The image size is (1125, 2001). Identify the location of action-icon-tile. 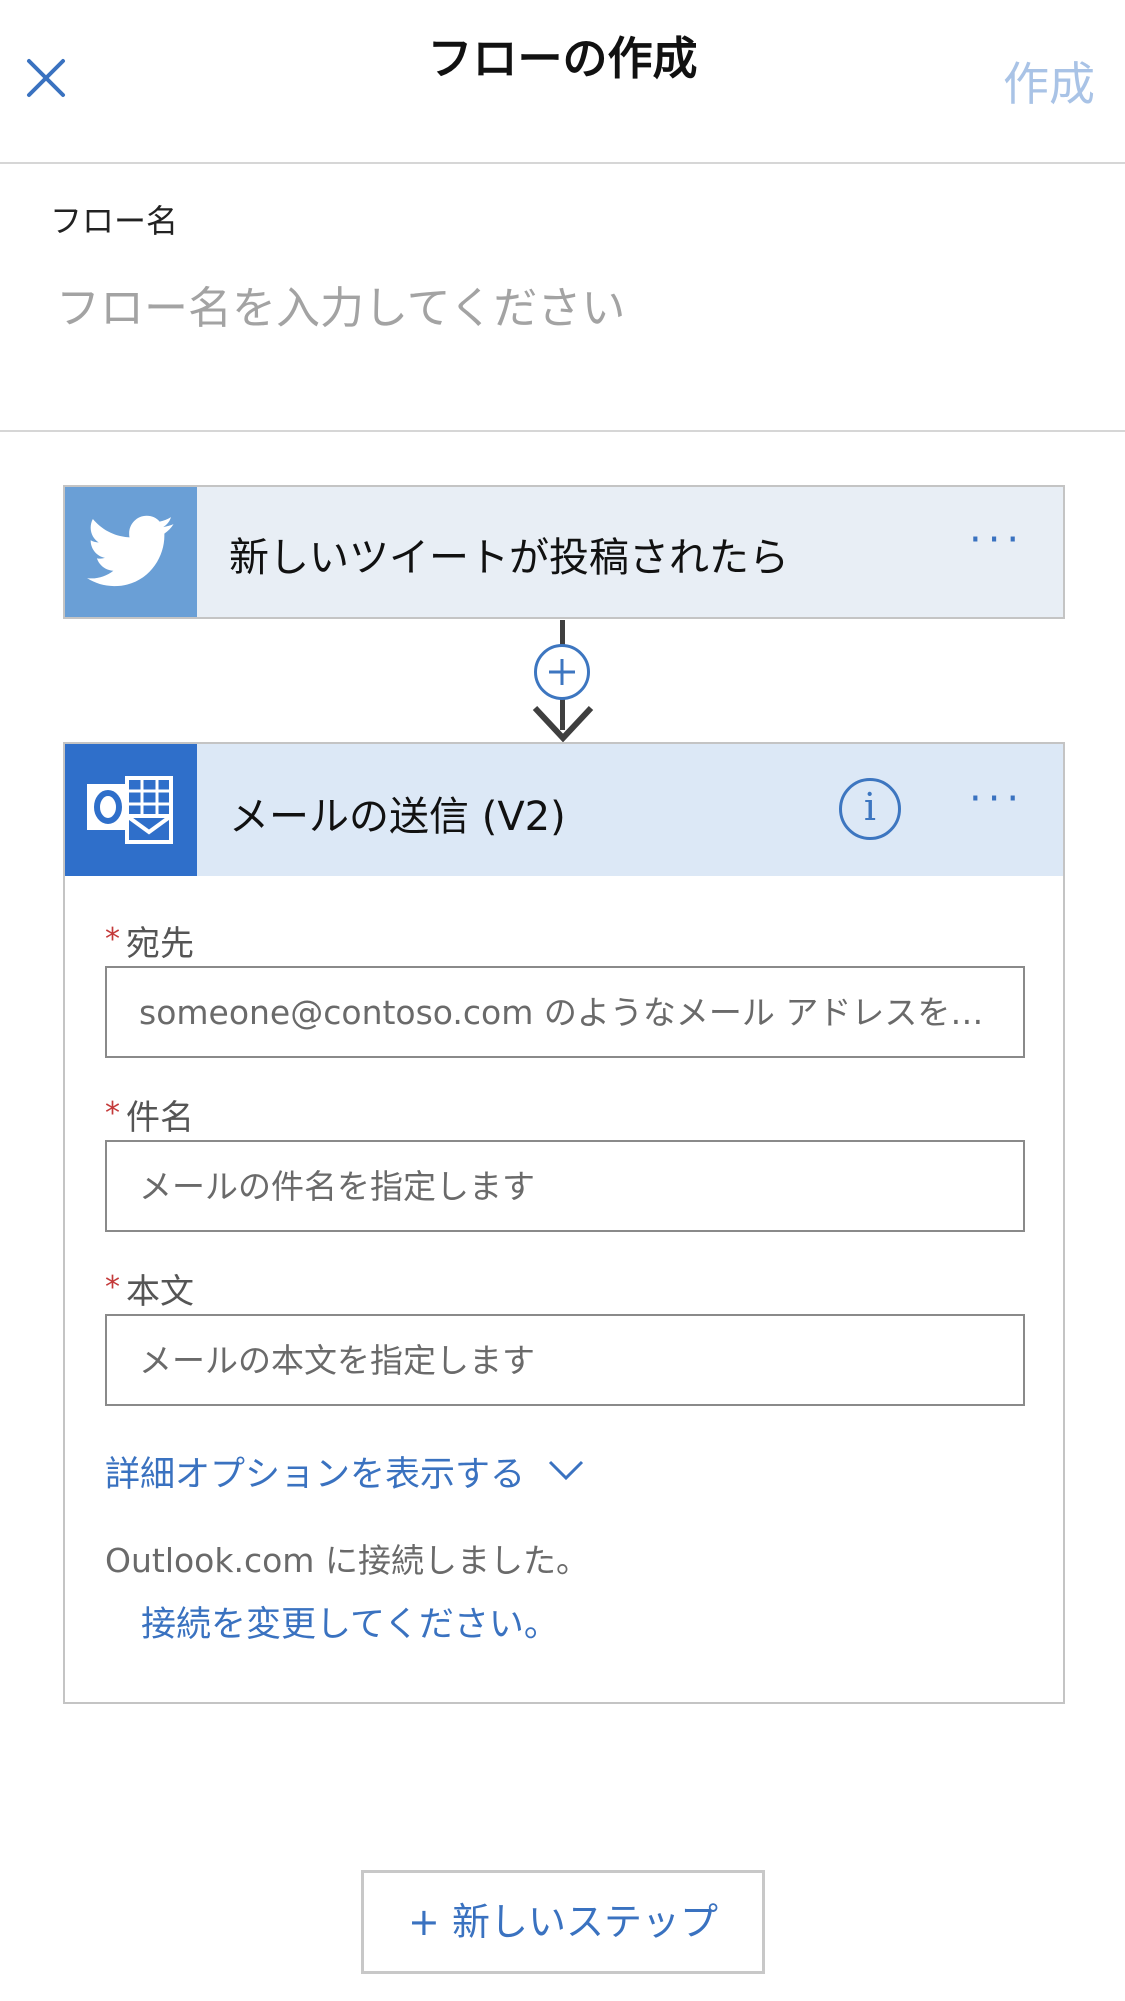
(131, 810).